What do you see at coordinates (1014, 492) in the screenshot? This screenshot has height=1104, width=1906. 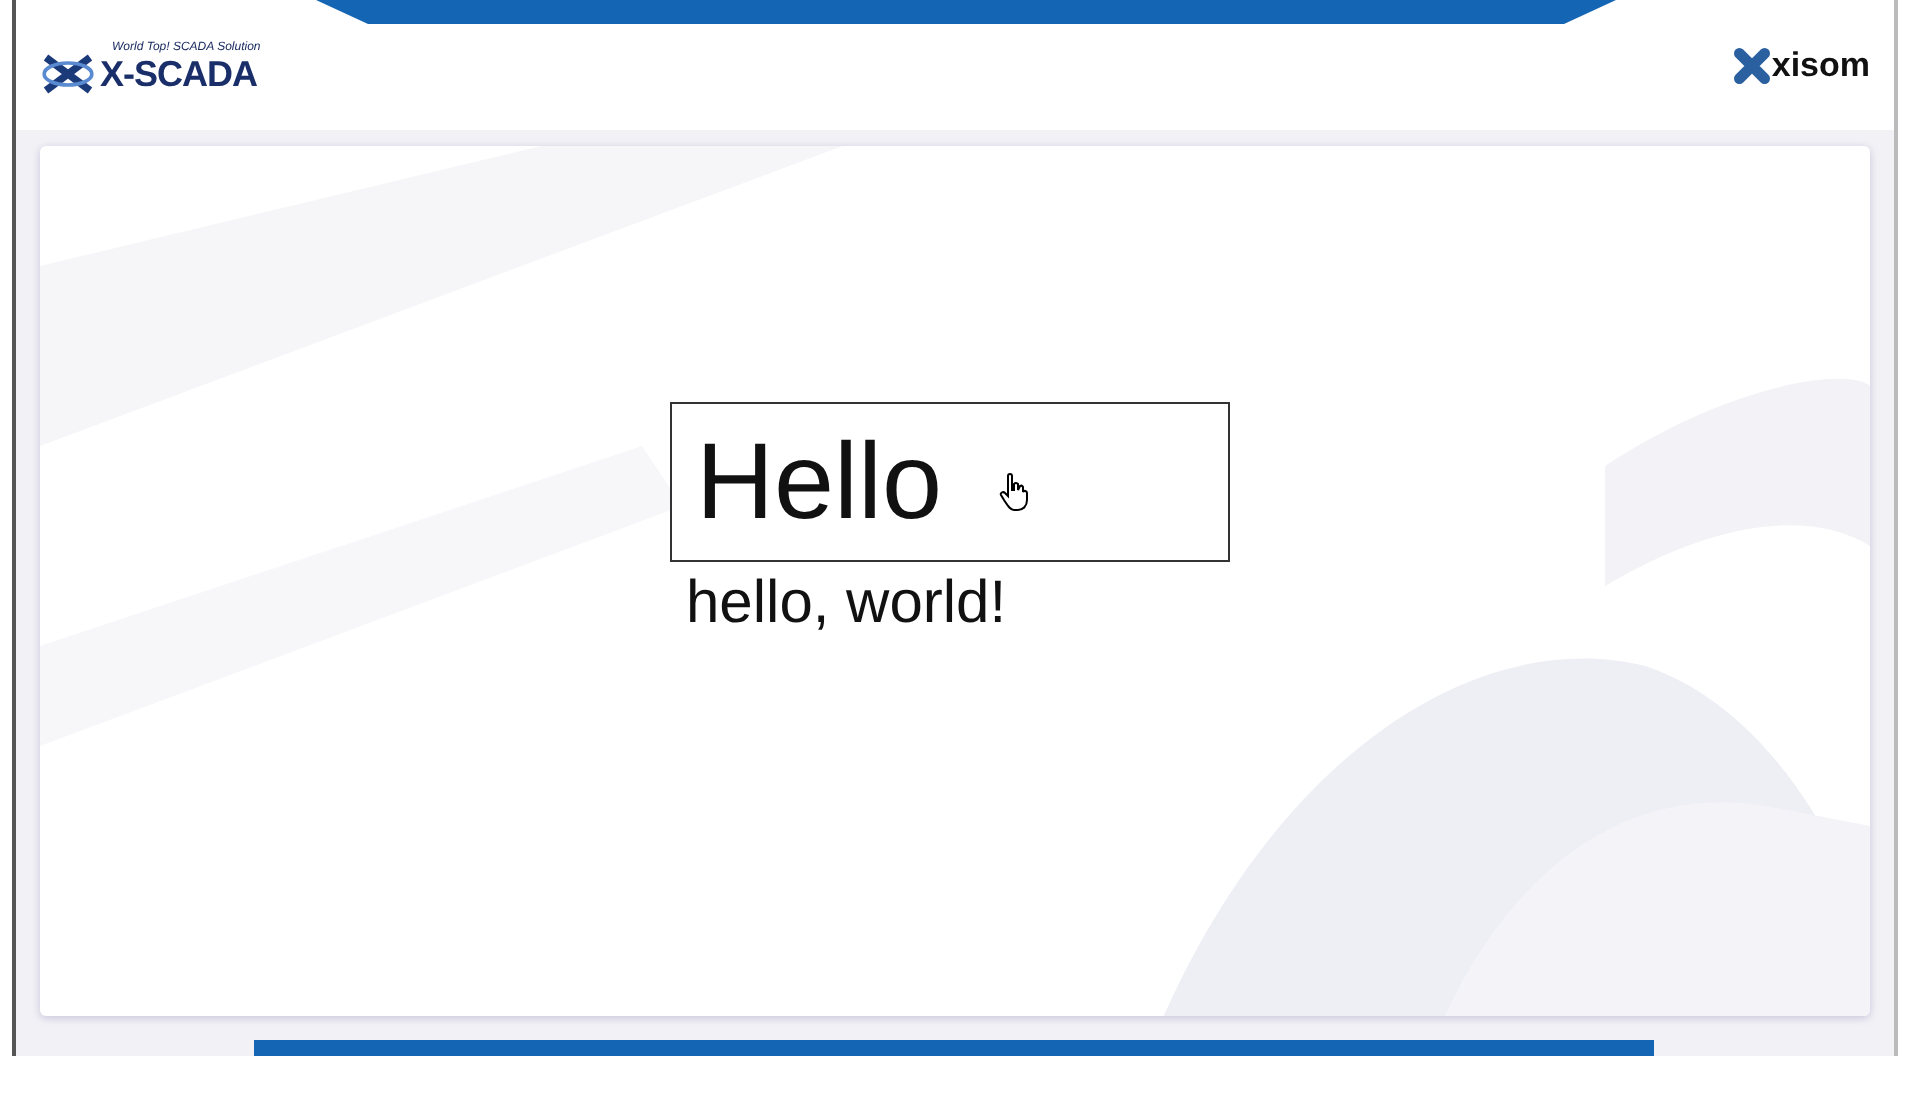 I see `hand-cursor-icon` at bounding box center [1014, 492].